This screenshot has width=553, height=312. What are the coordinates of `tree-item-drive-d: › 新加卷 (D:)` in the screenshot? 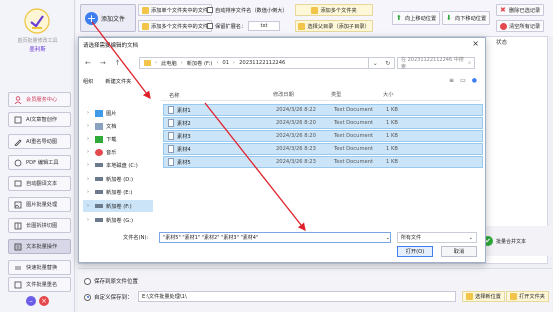 It's located at (118, 179).